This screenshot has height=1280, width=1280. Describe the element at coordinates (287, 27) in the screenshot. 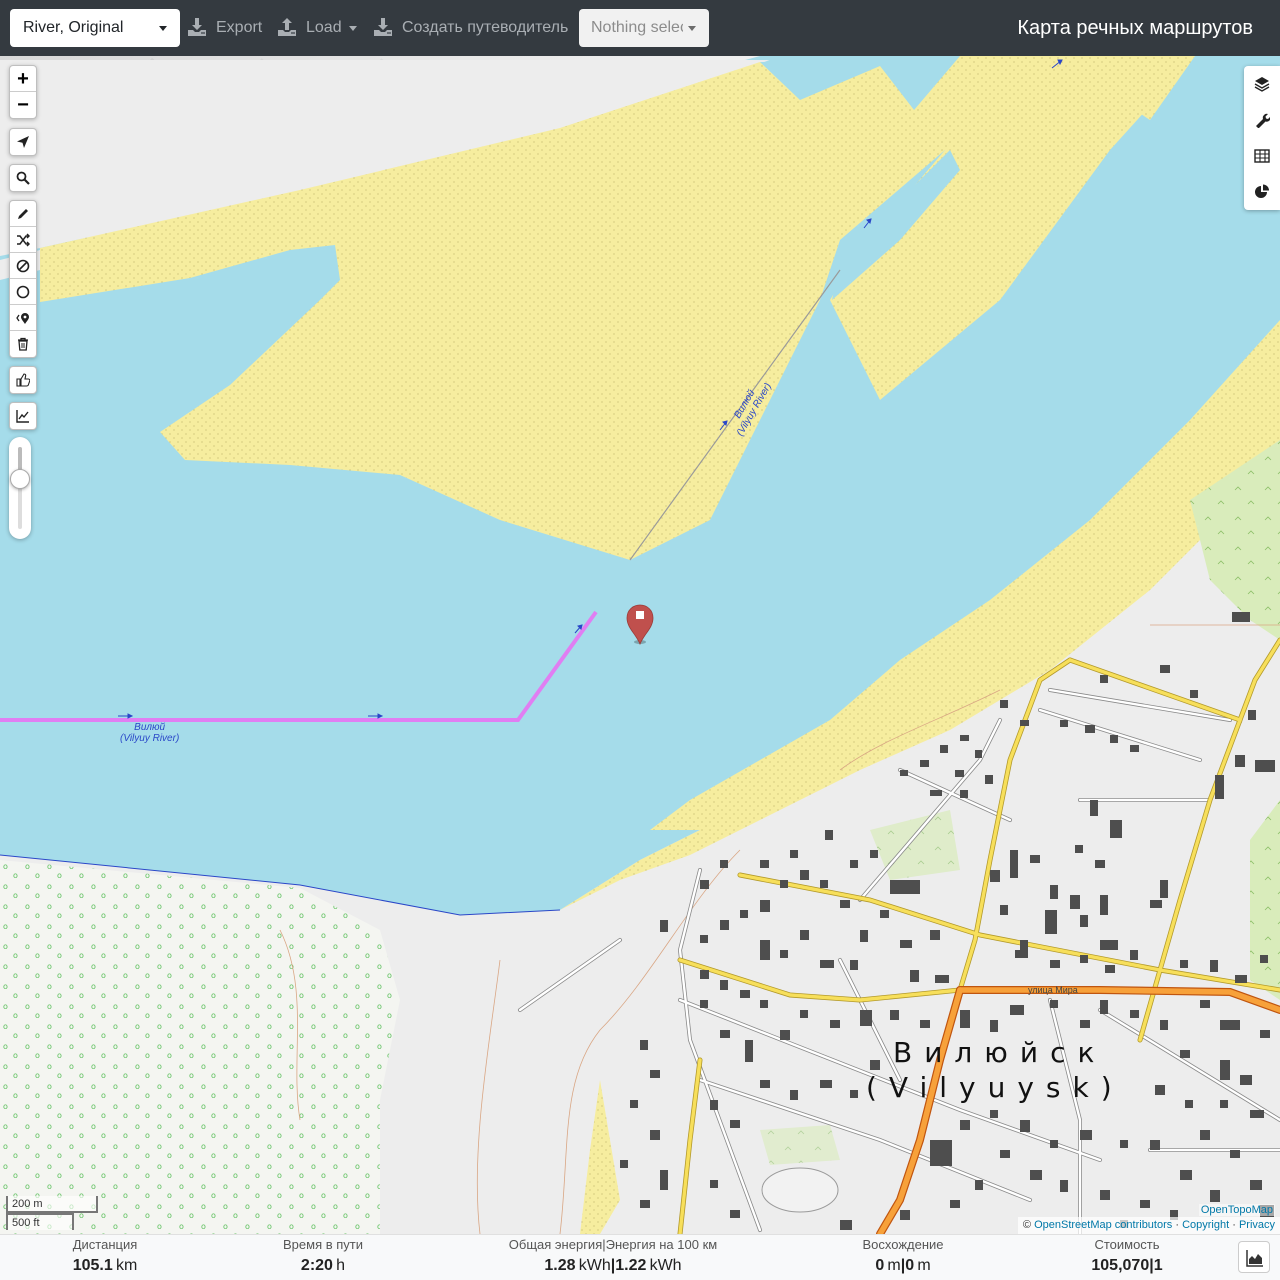

I see `upload-icon` at that location.